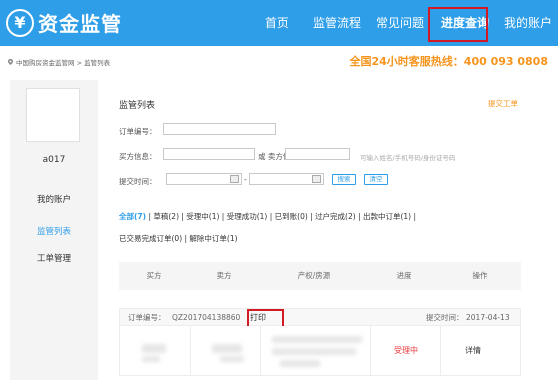 The width and height of the screenshot is (558, 390). Describe the element at coordinates (53, 115) in the screenshot. I see `avatar` at that location.